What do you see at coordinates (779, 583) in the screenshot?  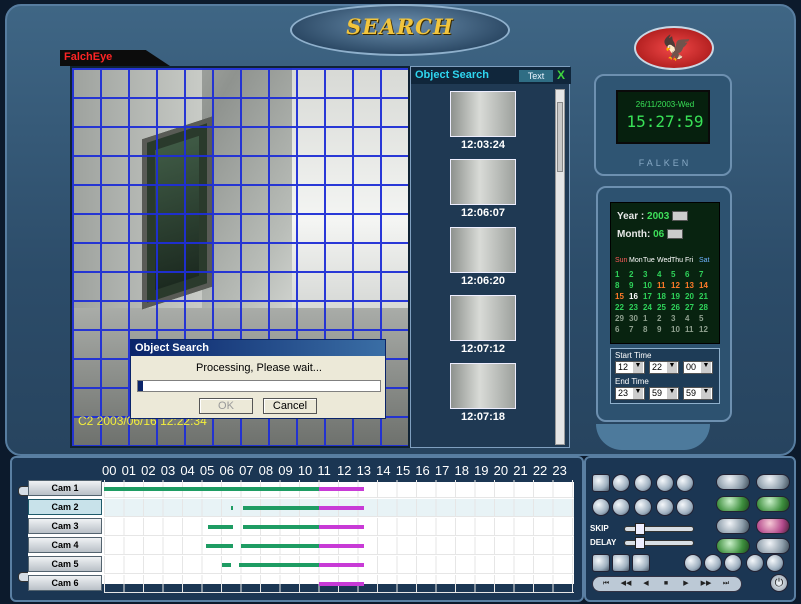 I see `power-icon: ⏻` at bounding box center [779, 583].